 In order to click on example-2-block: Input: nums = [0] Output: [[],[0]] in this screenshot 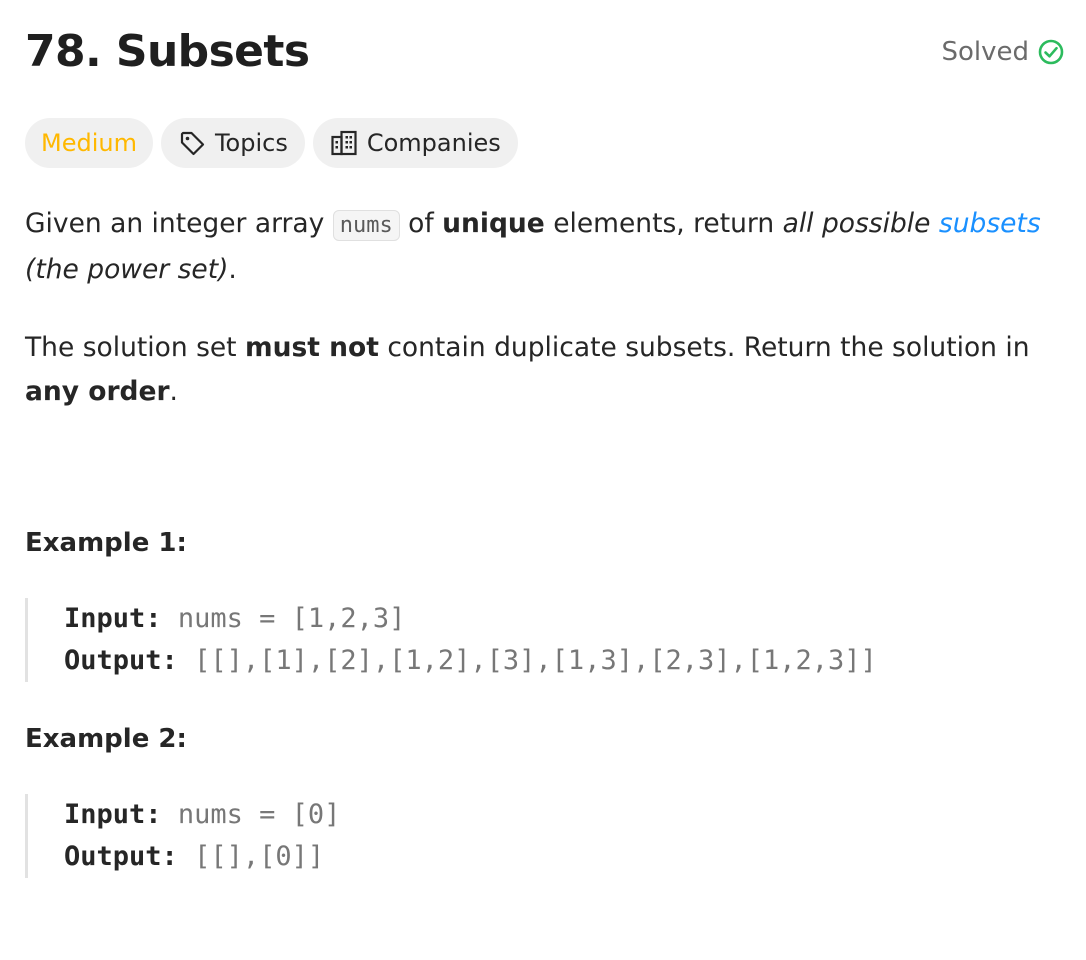, I will do `click(545, 836)`.